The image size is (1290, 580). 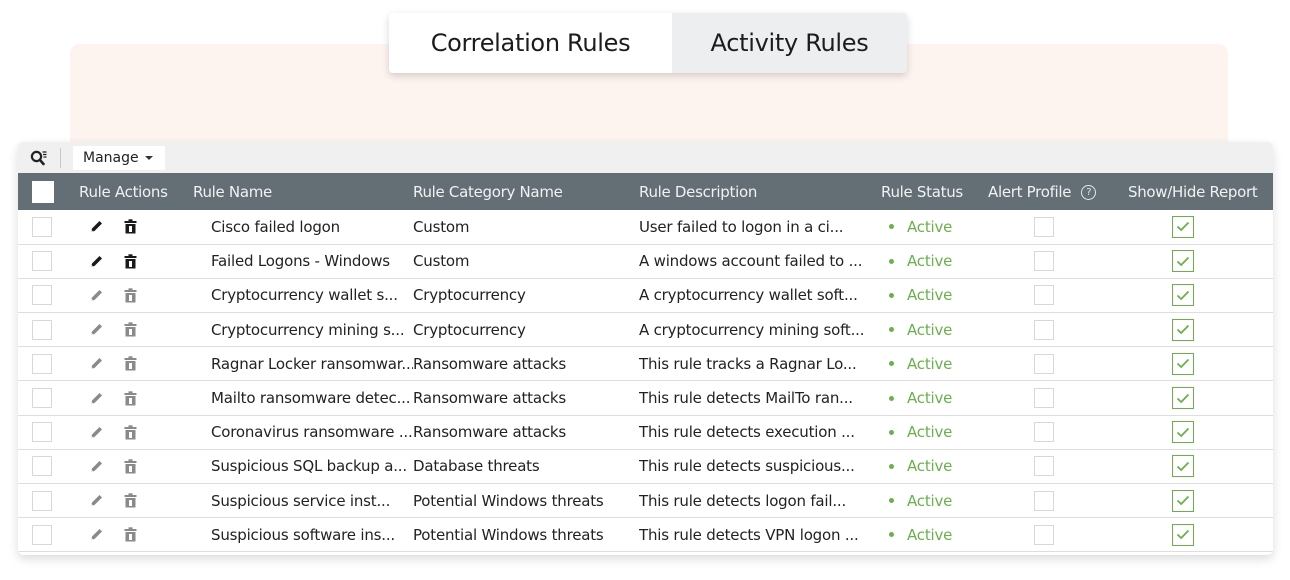 I want to click on header-rule-description: Rule Description, so click(x=759, y=191).